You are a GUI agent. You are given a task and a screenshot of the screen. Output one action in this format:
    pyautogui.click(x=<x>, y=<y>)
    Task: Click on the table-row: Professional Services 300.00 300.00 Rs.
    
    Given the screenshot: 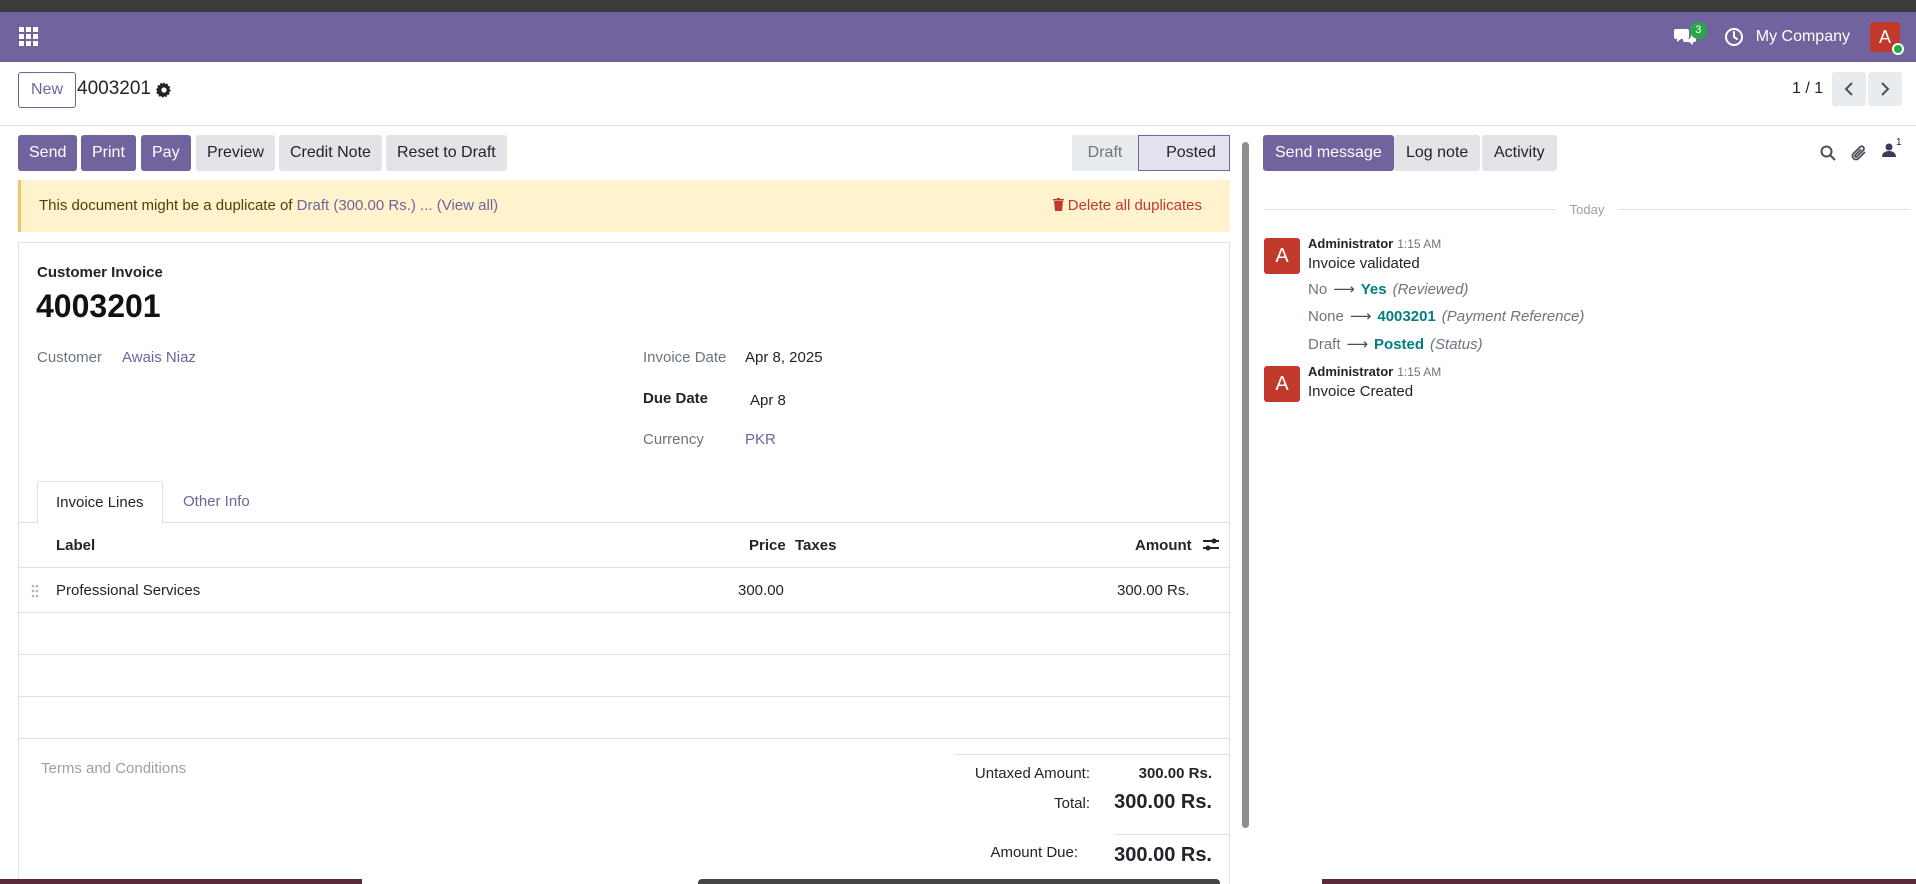 What is the action you would take?
    pyautogui.click(x=624, y=590)
    